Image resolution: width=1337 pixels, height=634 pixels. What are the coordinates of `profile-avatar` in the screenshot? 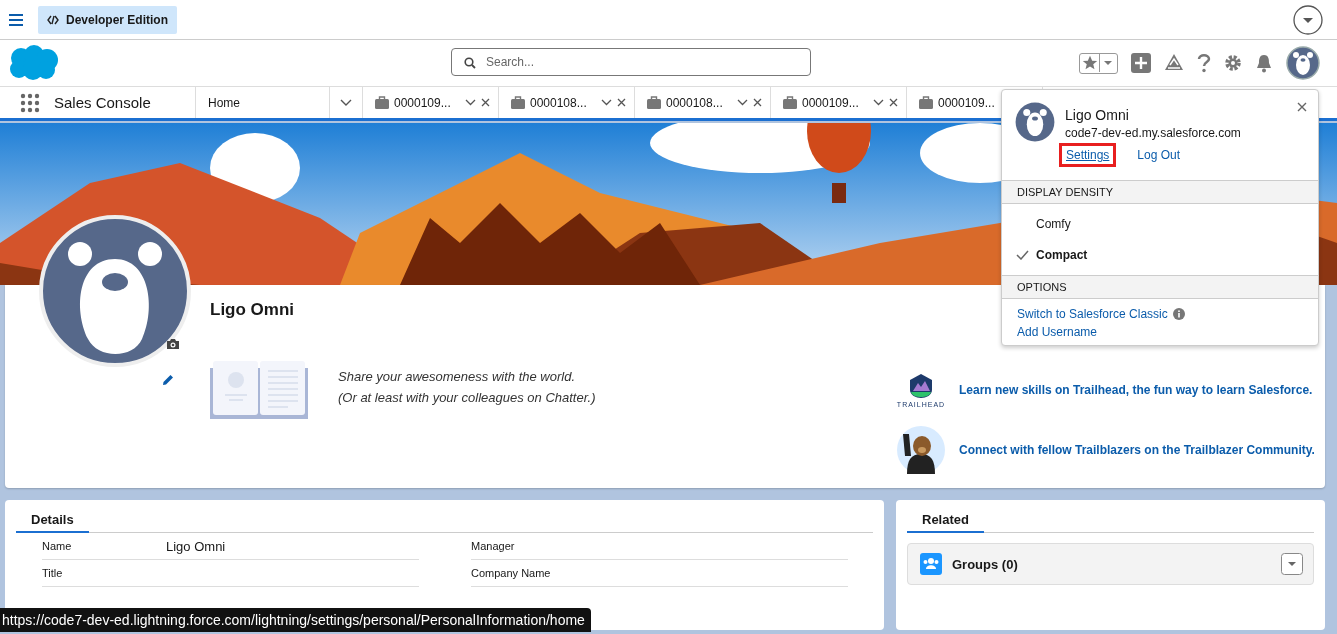 It's located at (115, 291).